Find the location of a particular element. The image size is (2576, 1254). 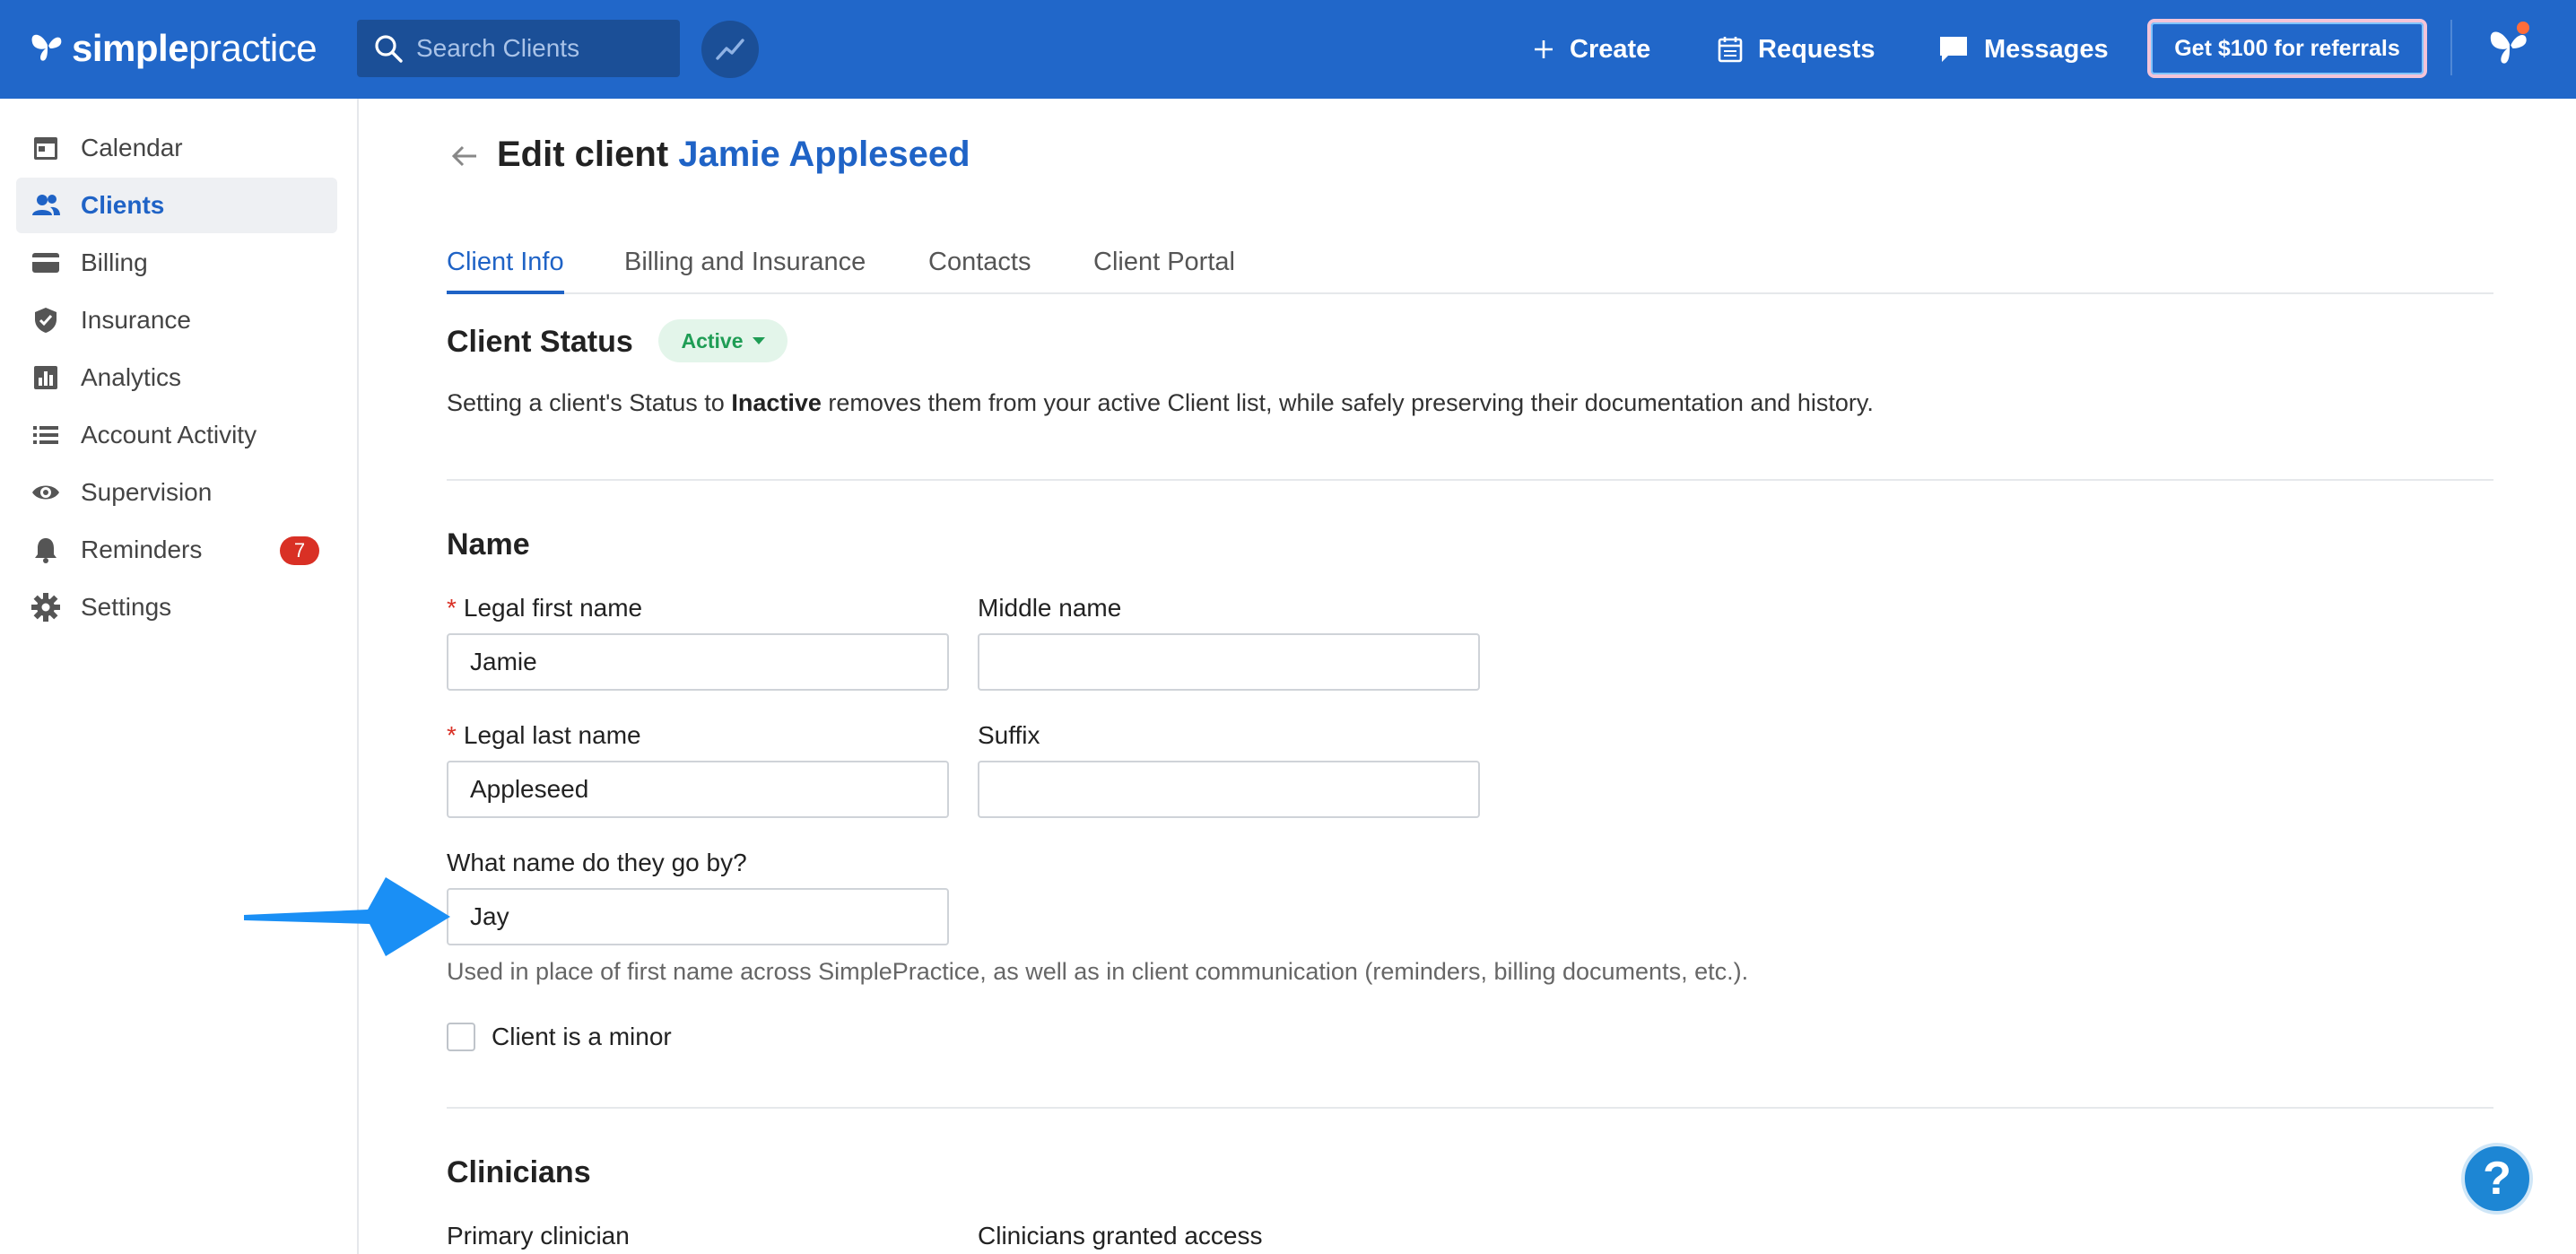

bell-icon is located at coordinates (46, 550).